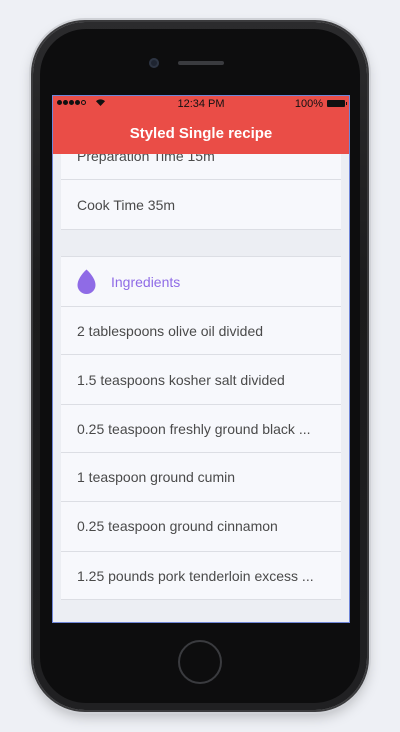  What do you see at coordinates (201, 133) in the screenshot?
I see `page-title: Styled Single recipe` at bounding box center [201, 133].